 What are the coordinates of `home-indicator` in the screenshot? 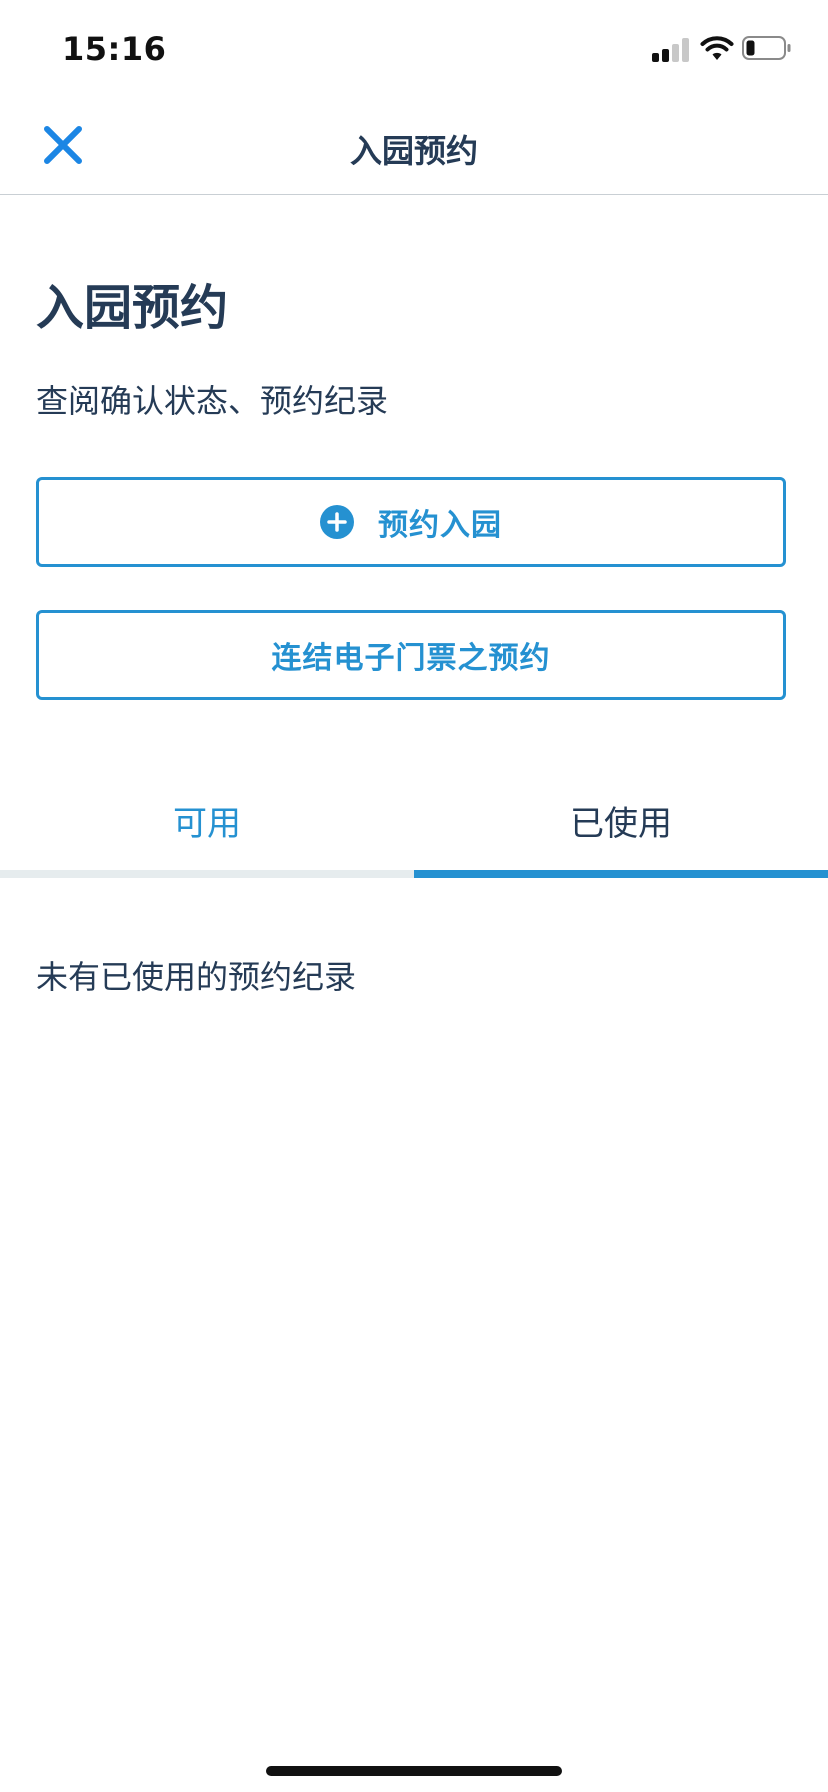 It's located at (414, 1771).